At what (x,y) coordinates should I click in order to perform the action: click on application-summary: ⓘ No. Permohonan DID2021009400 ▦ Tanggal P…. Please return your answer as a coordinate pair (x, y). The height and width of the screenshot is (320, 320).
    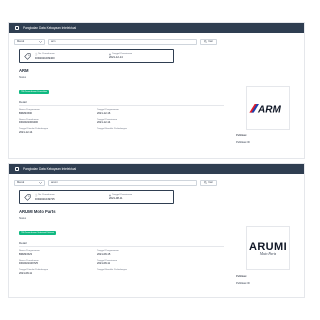
    Looking at the image, I should click on (96, 56).